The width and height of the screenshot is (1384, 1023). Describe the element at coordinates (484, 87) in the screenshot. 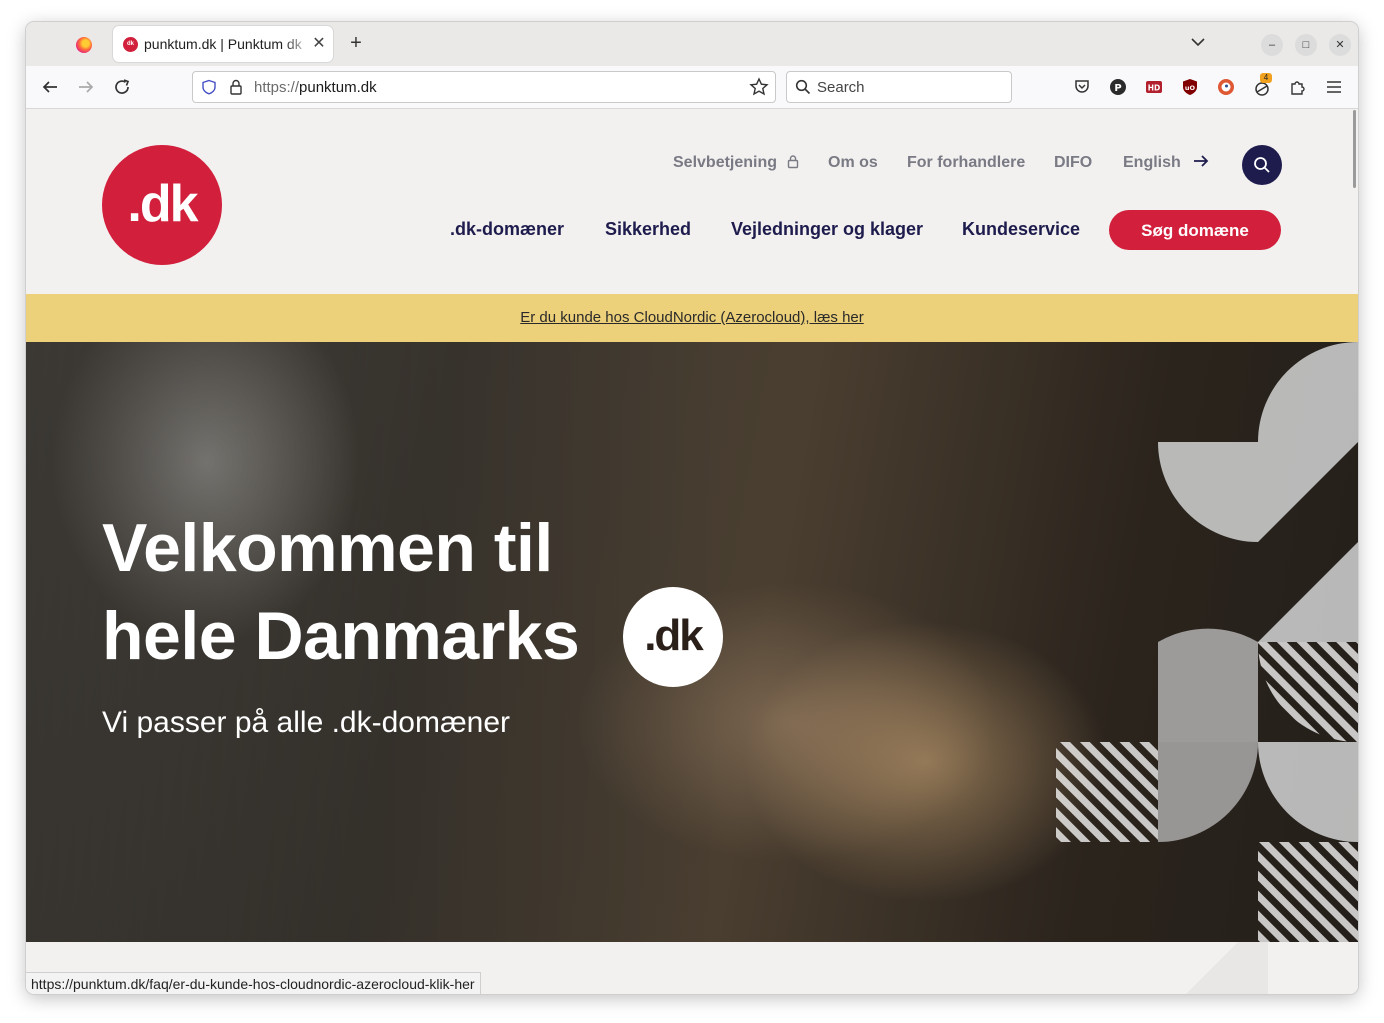

I see `url-bar: https://punktum.dk` at that location.